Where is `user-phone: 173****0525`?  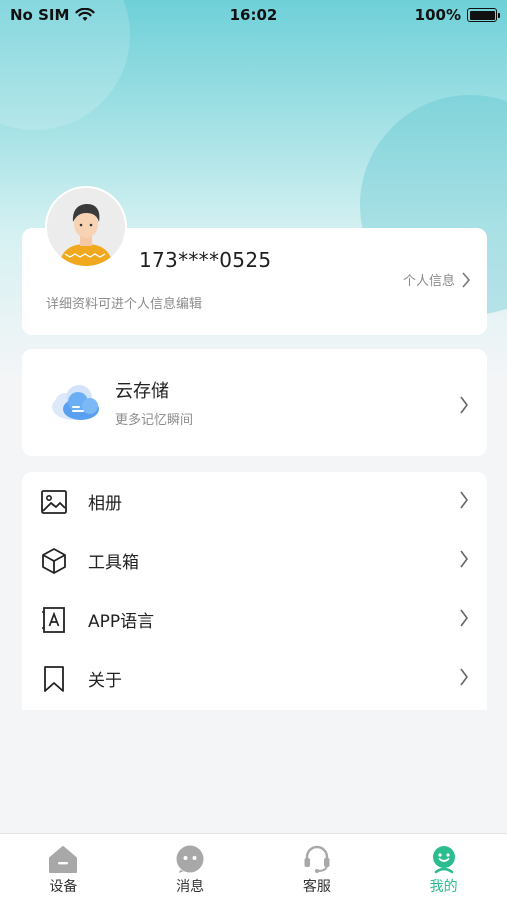 user-phone: 173****0525 is located at coordinates (205, 260).